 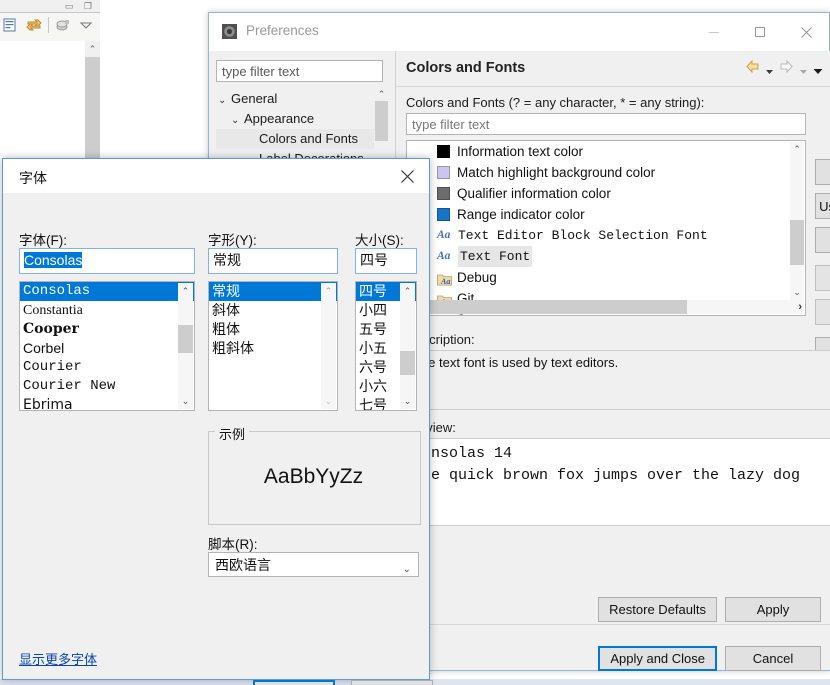 I want to click on ok-button: 确定, so click(x=294, y=682).